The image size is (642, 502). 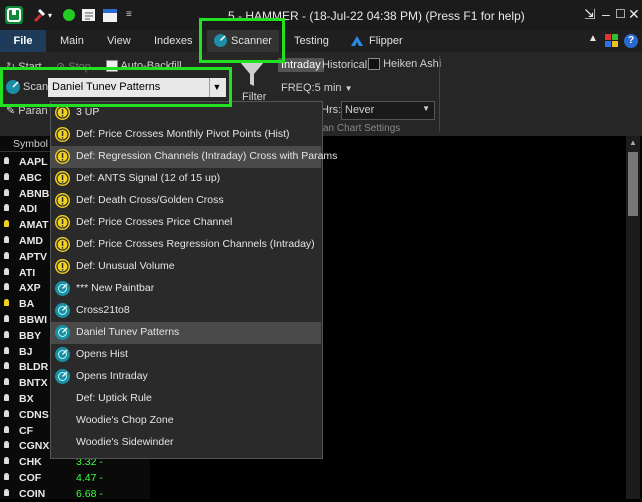 I want to click on scanner-tab-highlight, so click(x=242, y=40).